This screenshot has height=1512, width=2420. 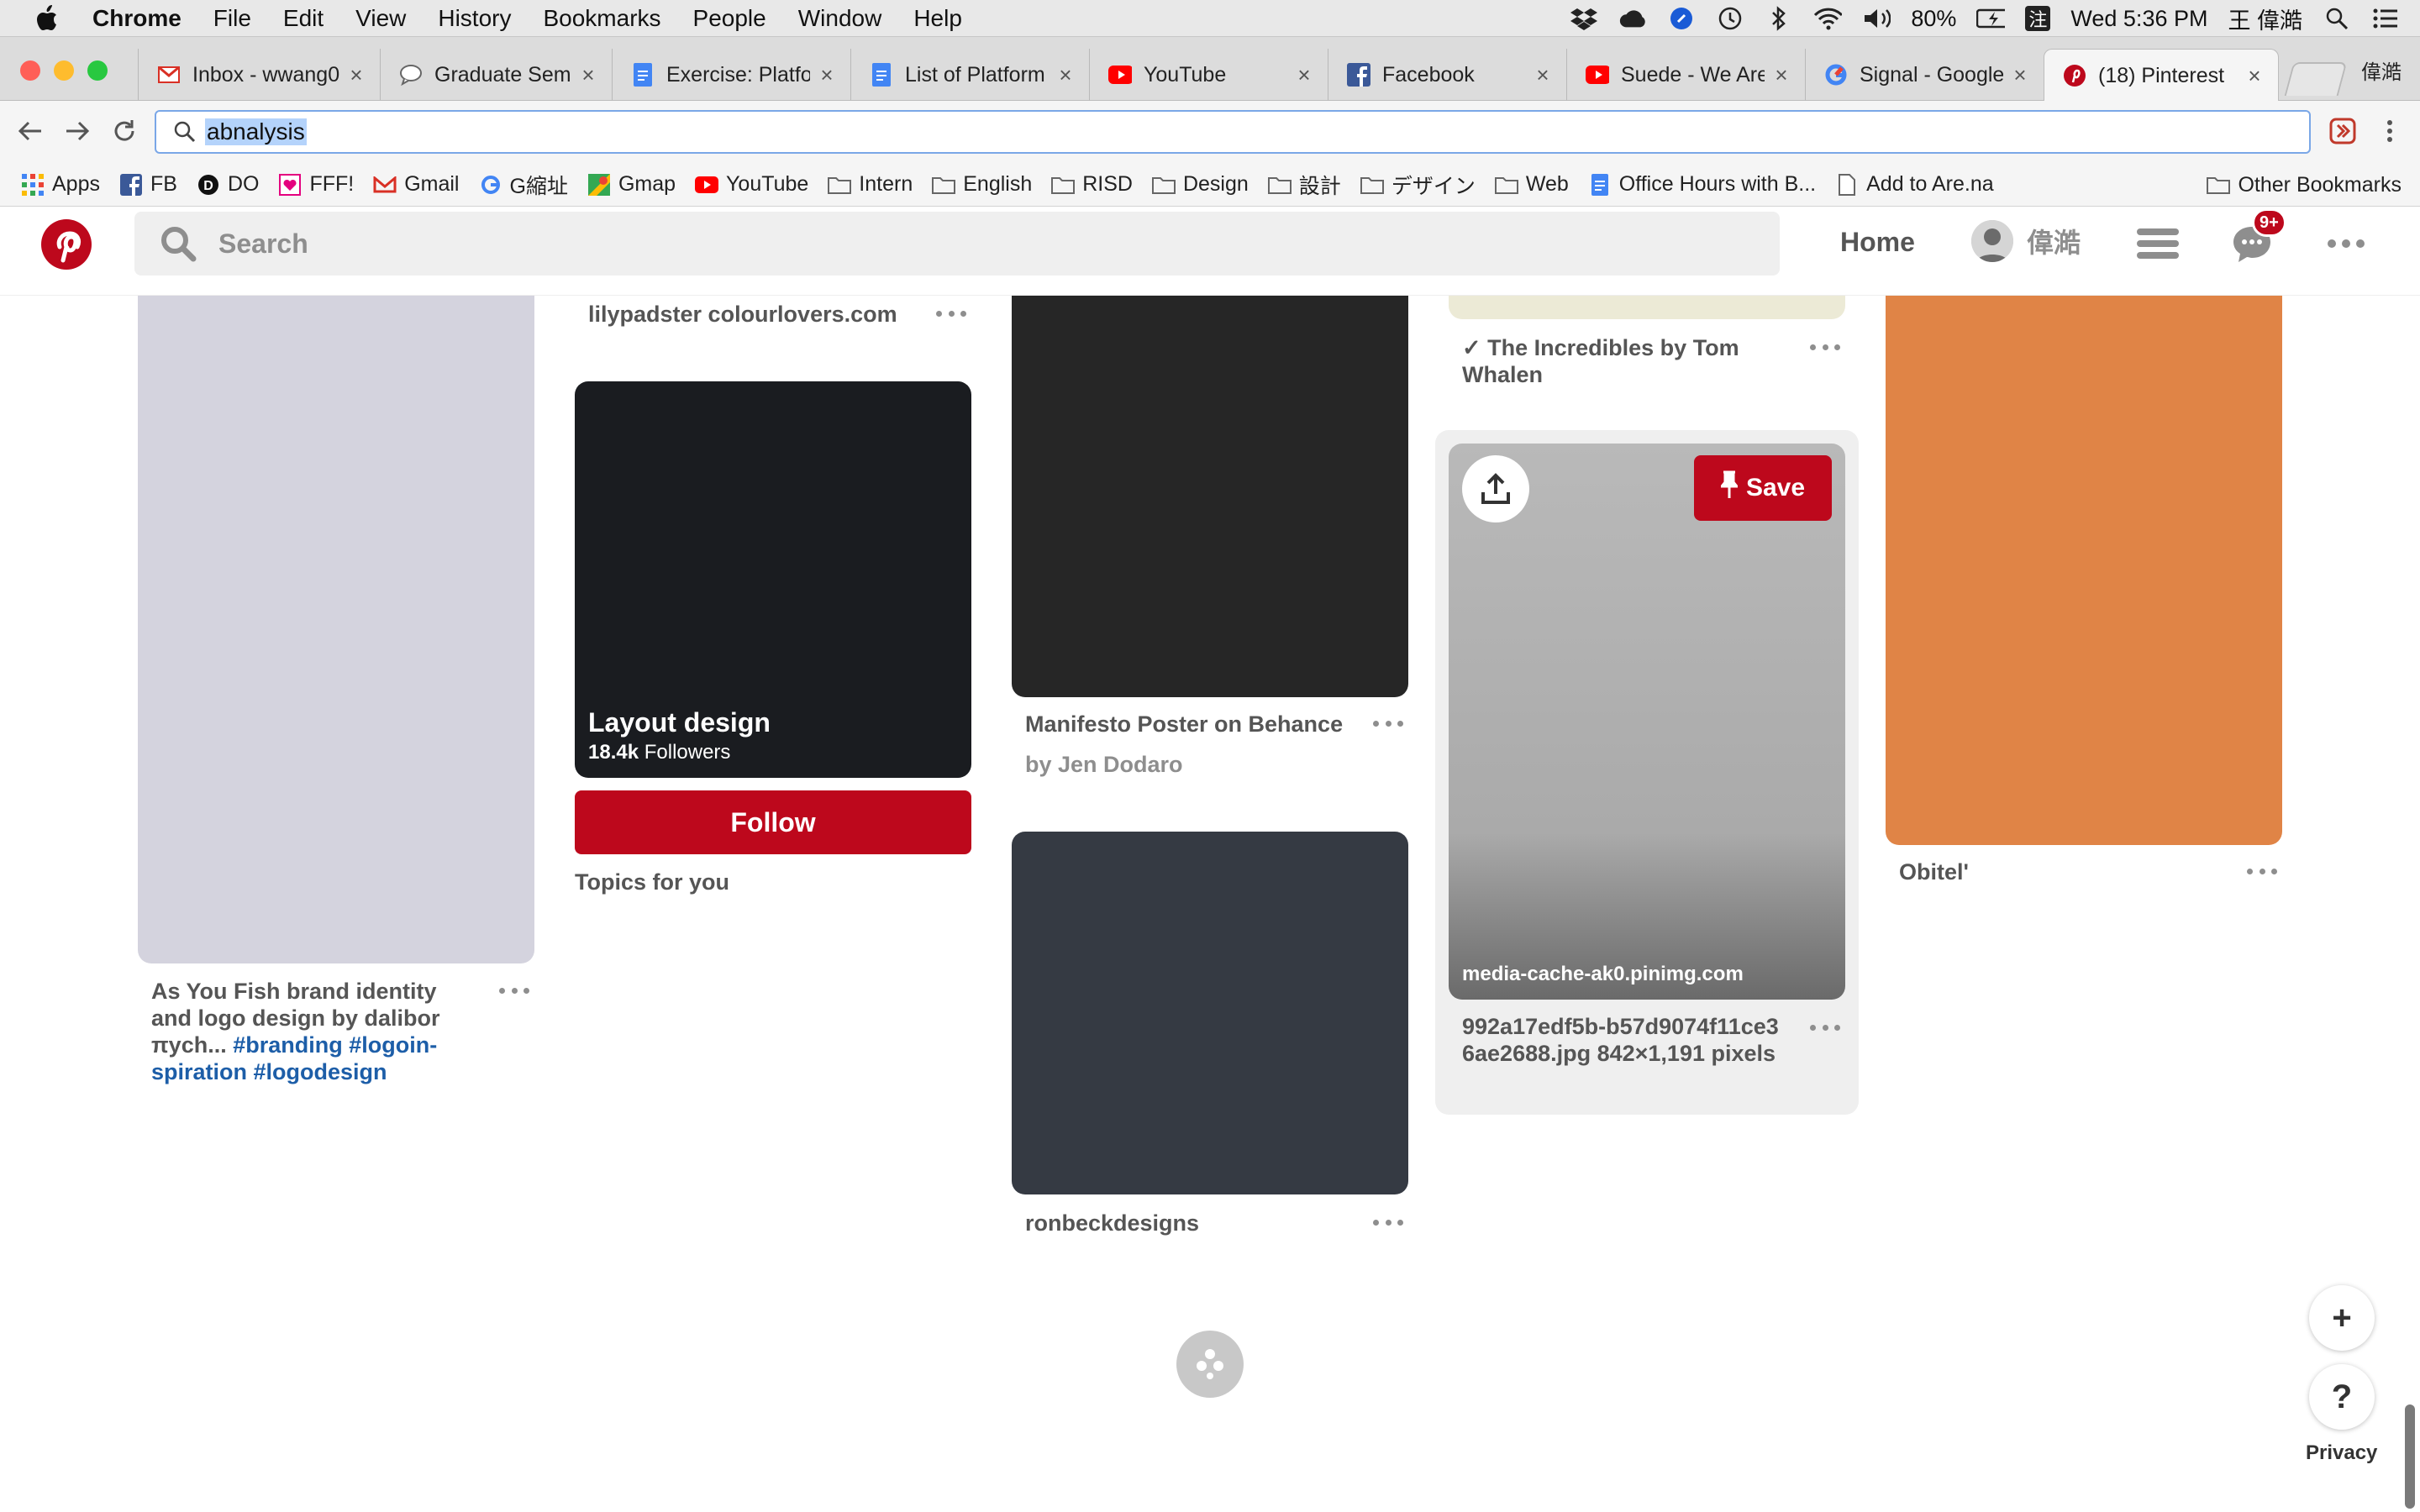 I want to click on bookmark-fb: FB, so click(x=147, y=184).